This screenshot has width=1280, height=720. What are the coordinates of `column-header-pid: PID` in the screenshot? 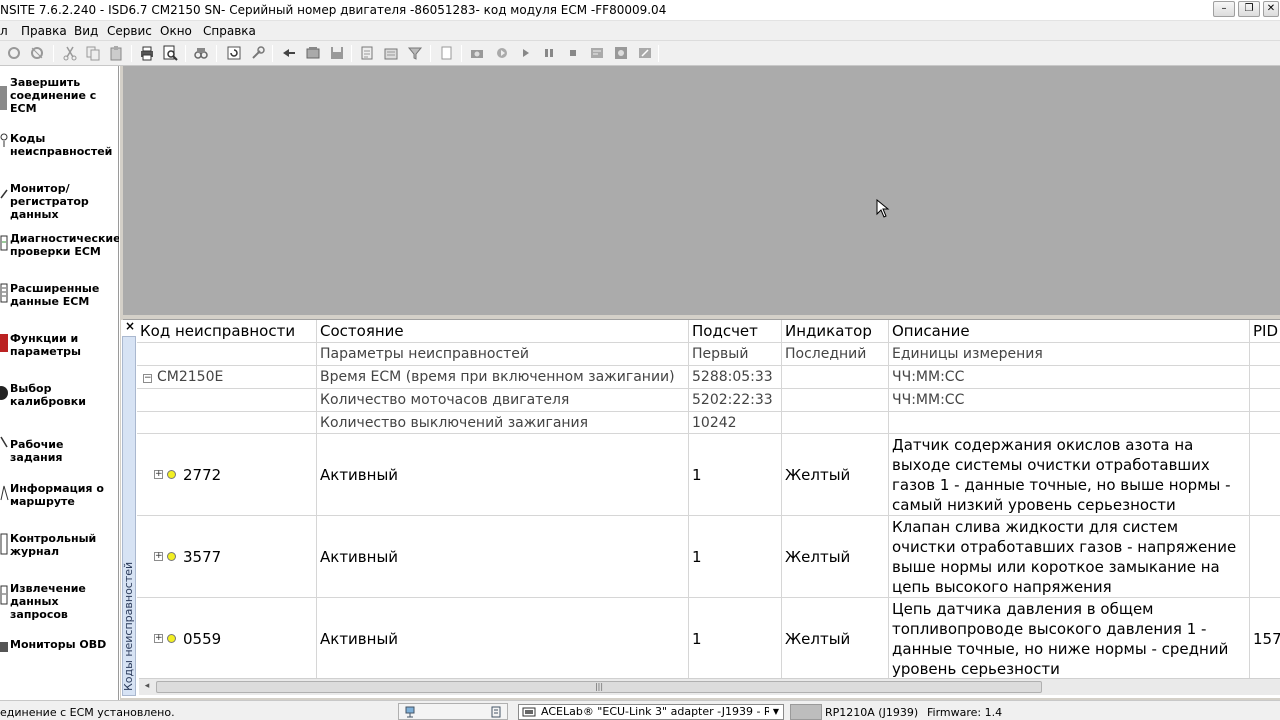 It's located at (1265, 331).